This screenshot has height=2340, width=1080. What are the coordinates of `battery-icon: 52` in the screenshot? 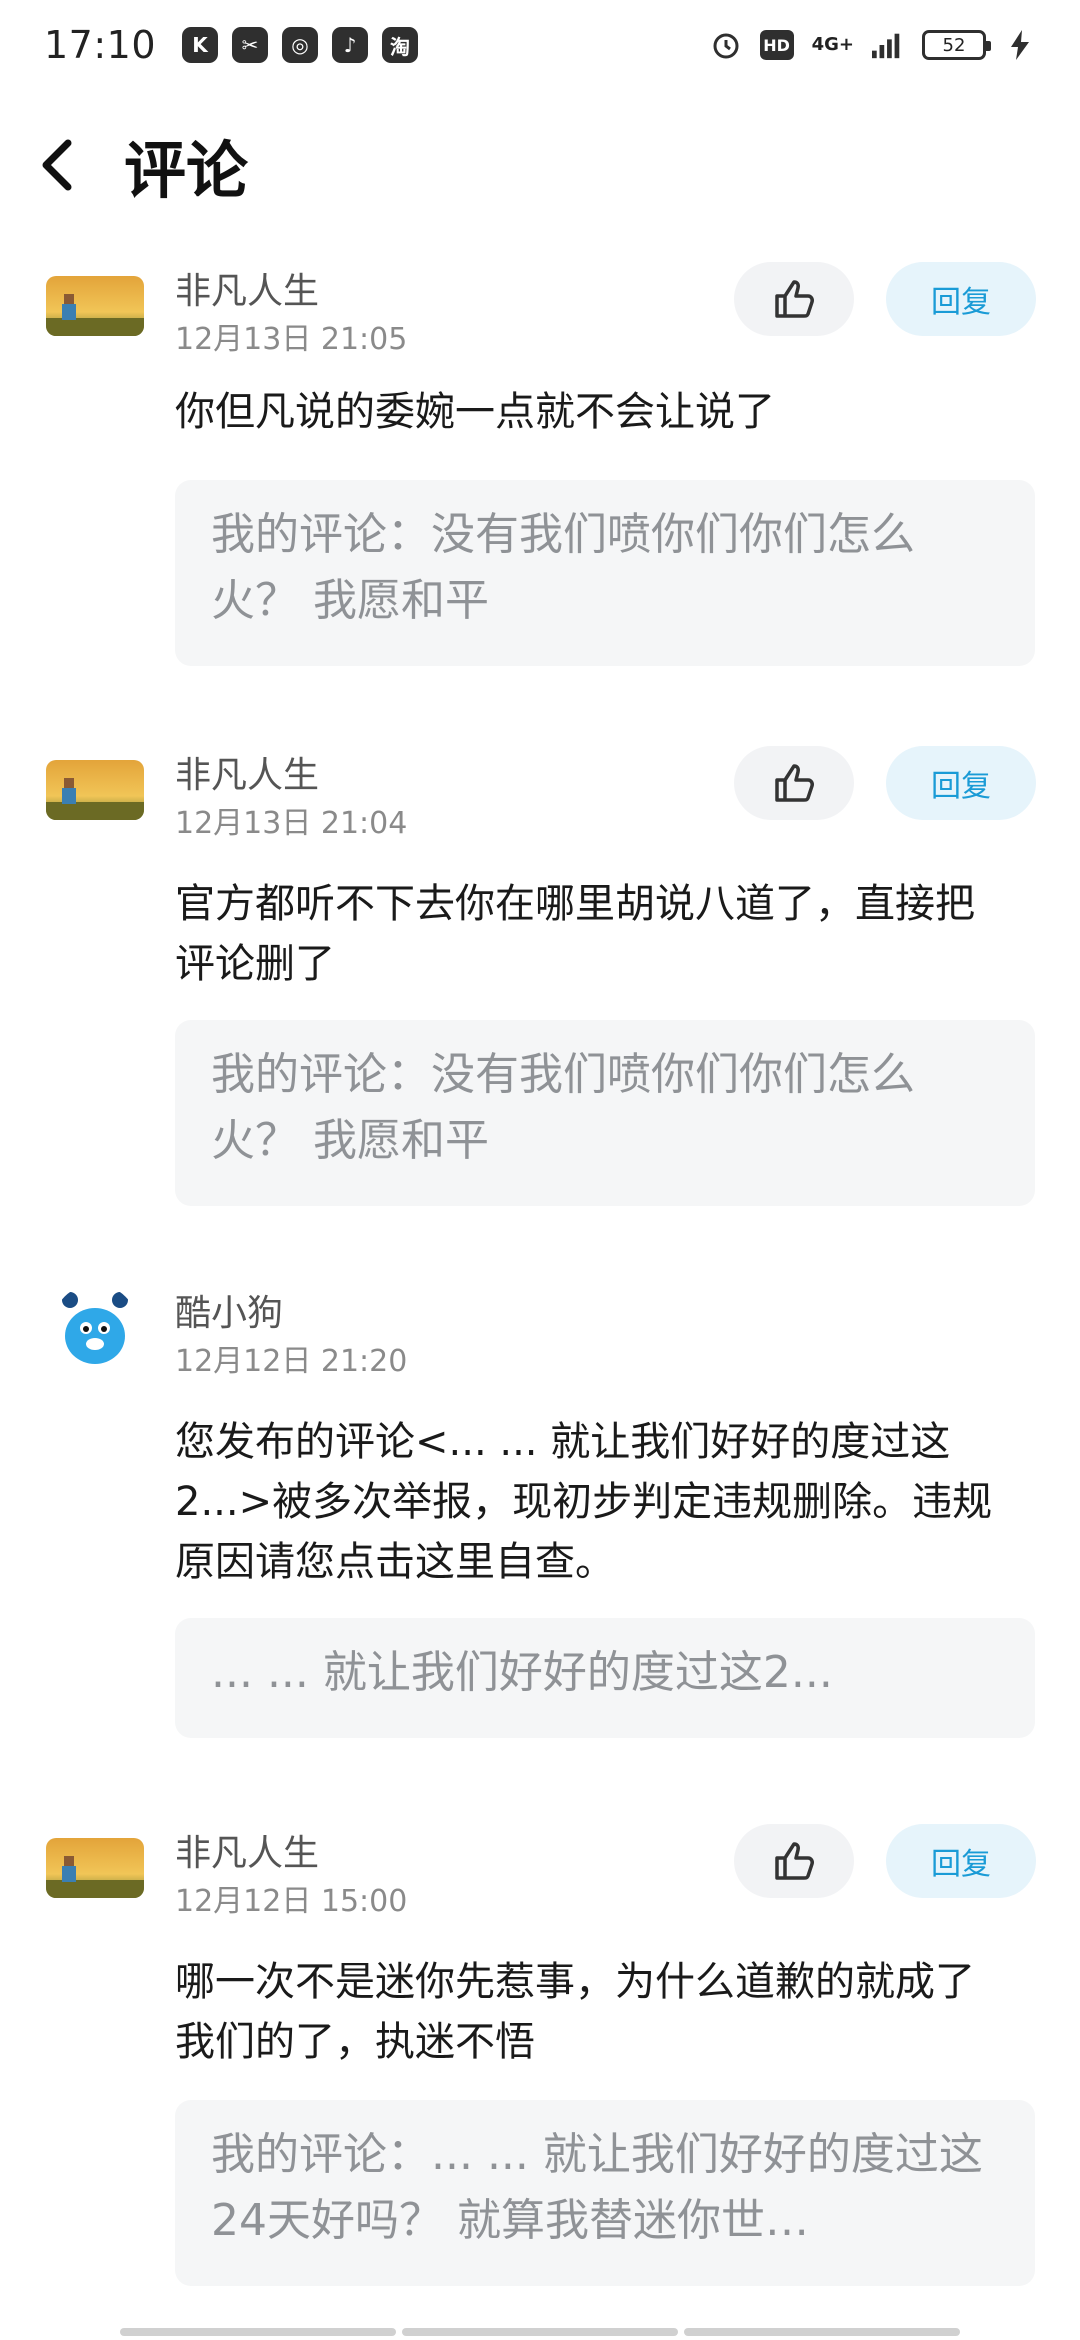 It's located at (956, 45).